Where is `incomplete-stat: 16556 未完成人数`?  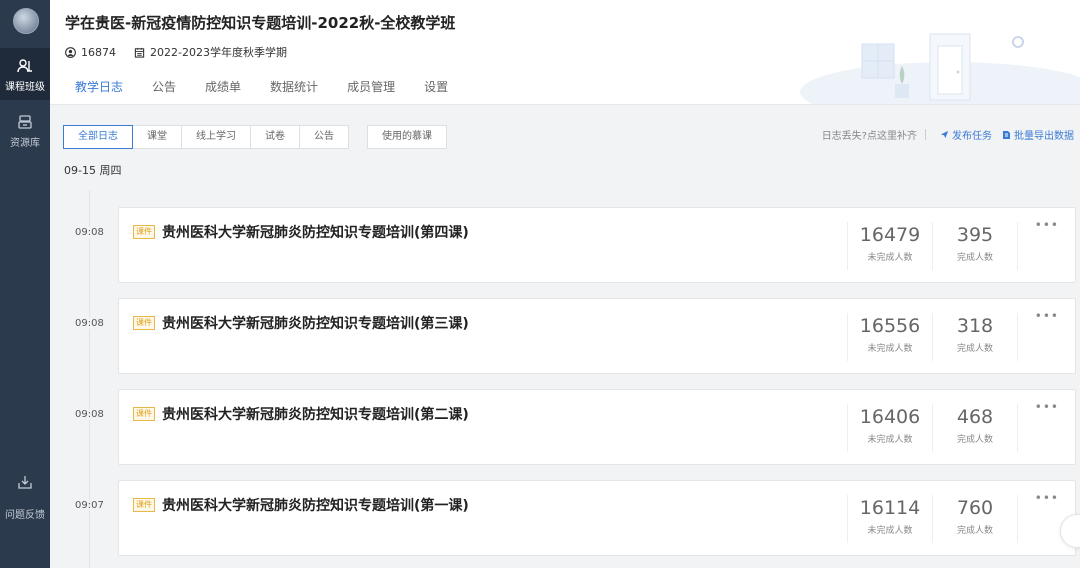 incomplete-stat: 16556 未完成人数 is located at coordinates (890, 334).